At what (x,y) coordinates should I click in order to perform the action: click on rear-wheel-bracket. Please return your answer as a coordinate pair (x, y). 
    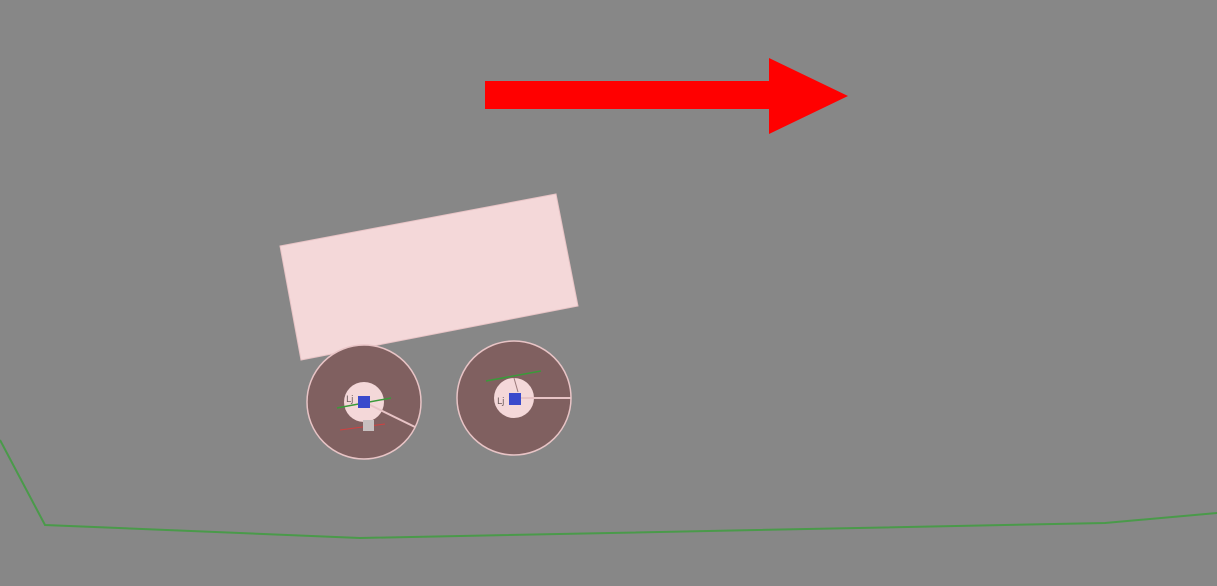
    Looking at the image, I should click on (368, 425).